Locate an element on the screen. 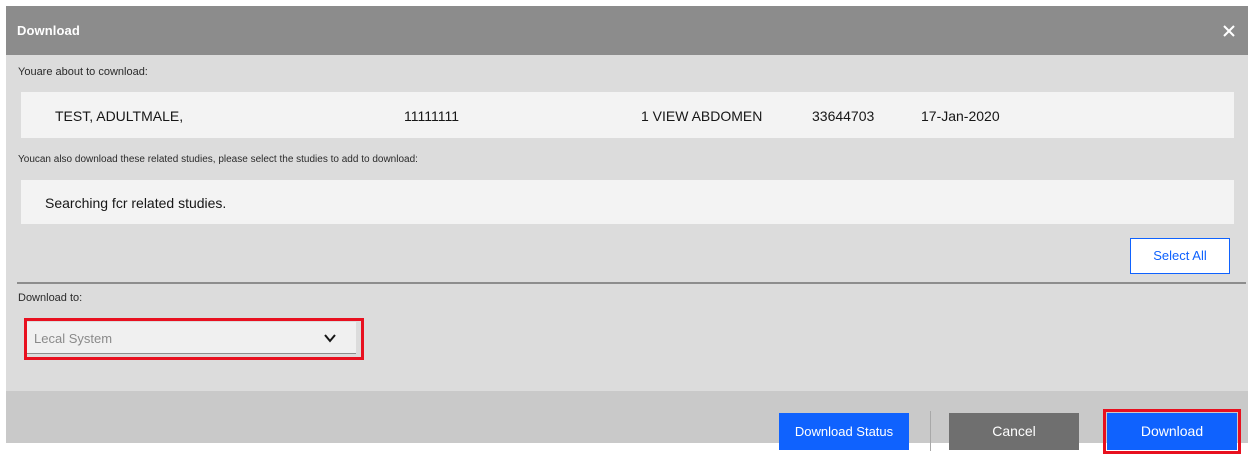  download-intro-label: Youare about to cownload: is located at coordinates (83, 72).